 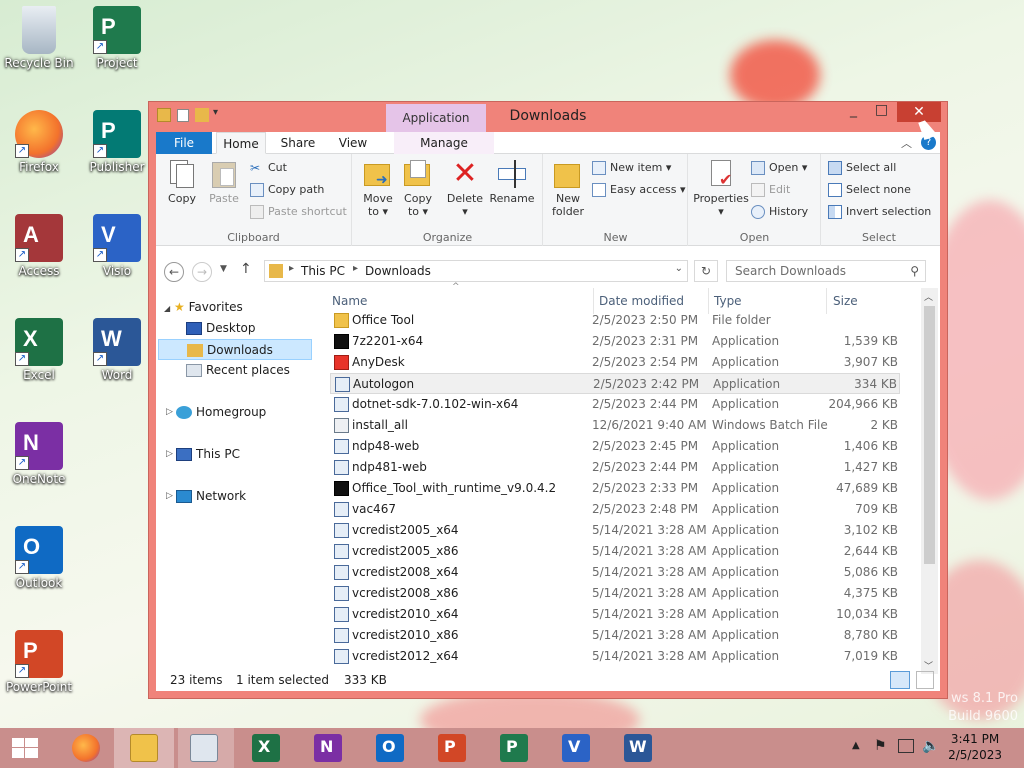 I want to click on nav-recent-places: Recent places, so click(x=238, y=370).